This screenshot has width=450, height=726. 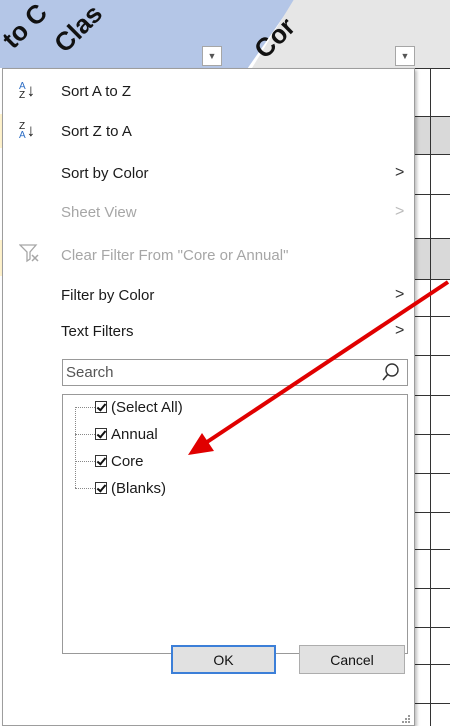 What do you see at coordinates (208, 131) in the screenshot?
I see `menu-item-sort-z-to-a: Z A↓ Sort Z to A` at bounding box center [208, 131].